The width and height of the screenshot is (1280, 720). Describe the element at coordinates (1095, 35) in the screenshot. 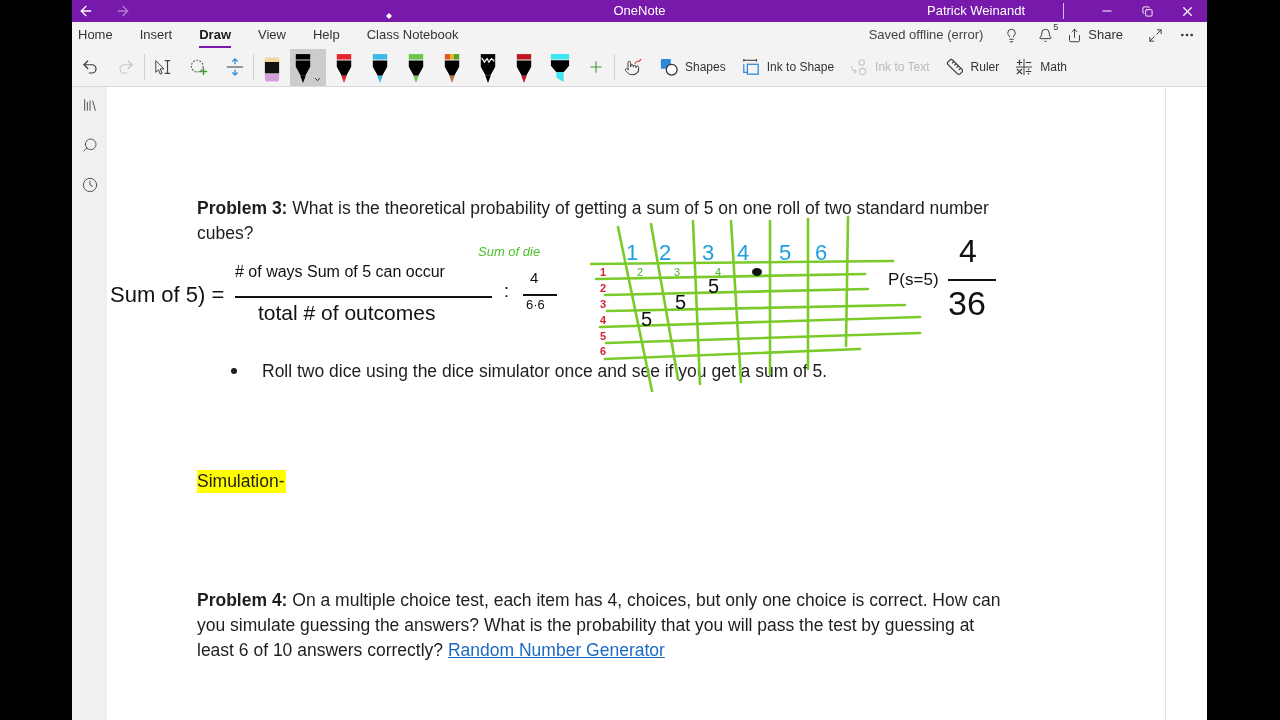

I see `share-button: Share` at that location.